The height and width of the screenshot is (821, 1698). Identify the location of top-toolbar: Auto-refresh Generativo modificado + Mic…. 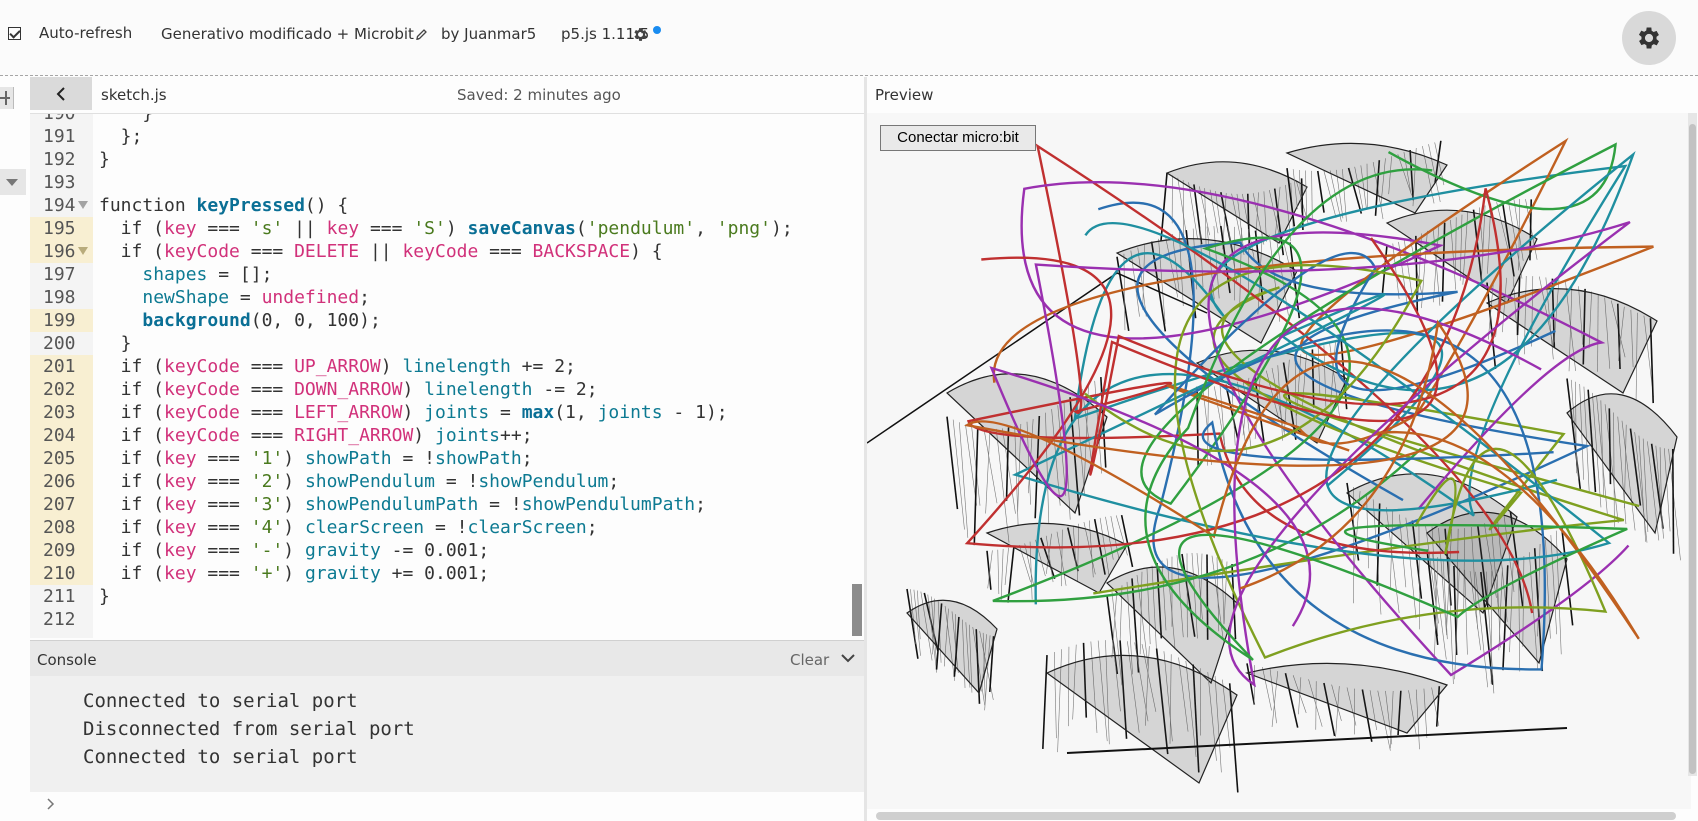
(849, 38).